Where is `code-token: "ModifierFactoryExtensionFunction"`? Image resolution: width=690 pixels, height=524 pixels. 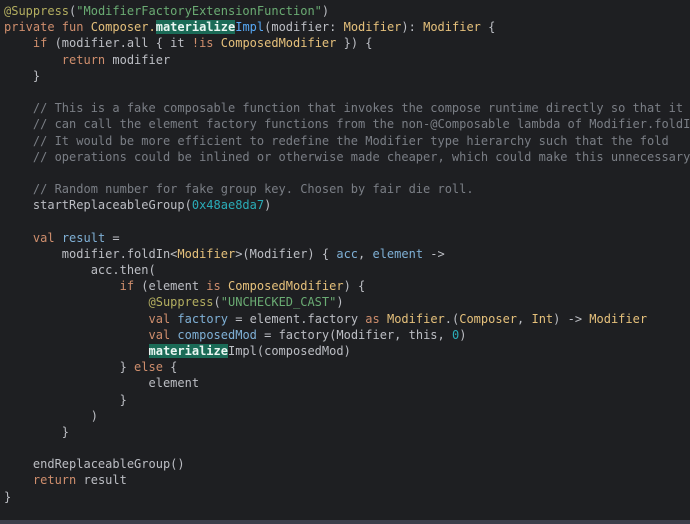
code-token: "ModifierFactoryExtensionFunction" is located at coordinates (199, 11).